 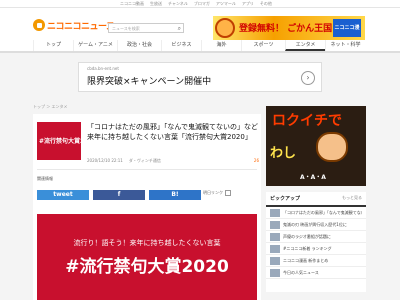 I want to click on character-face-icon, so click(x=332, y=147).